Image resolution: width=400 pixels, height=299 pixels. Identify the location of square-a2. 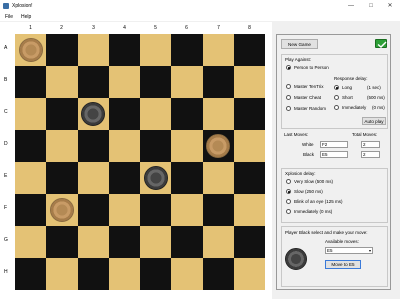
(62, 50).